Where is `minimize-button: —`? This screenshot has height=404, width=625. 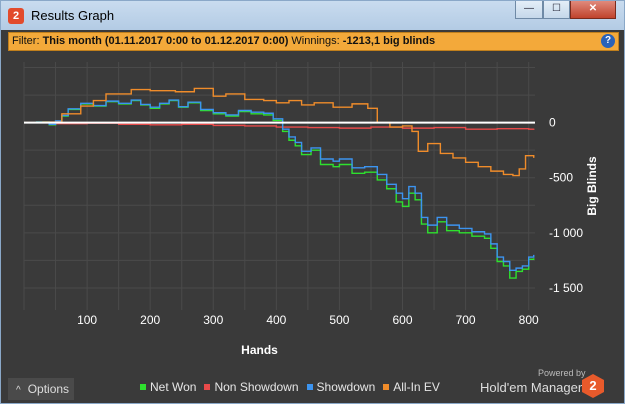
minimize-button: — is located at coordinates (529, 10).